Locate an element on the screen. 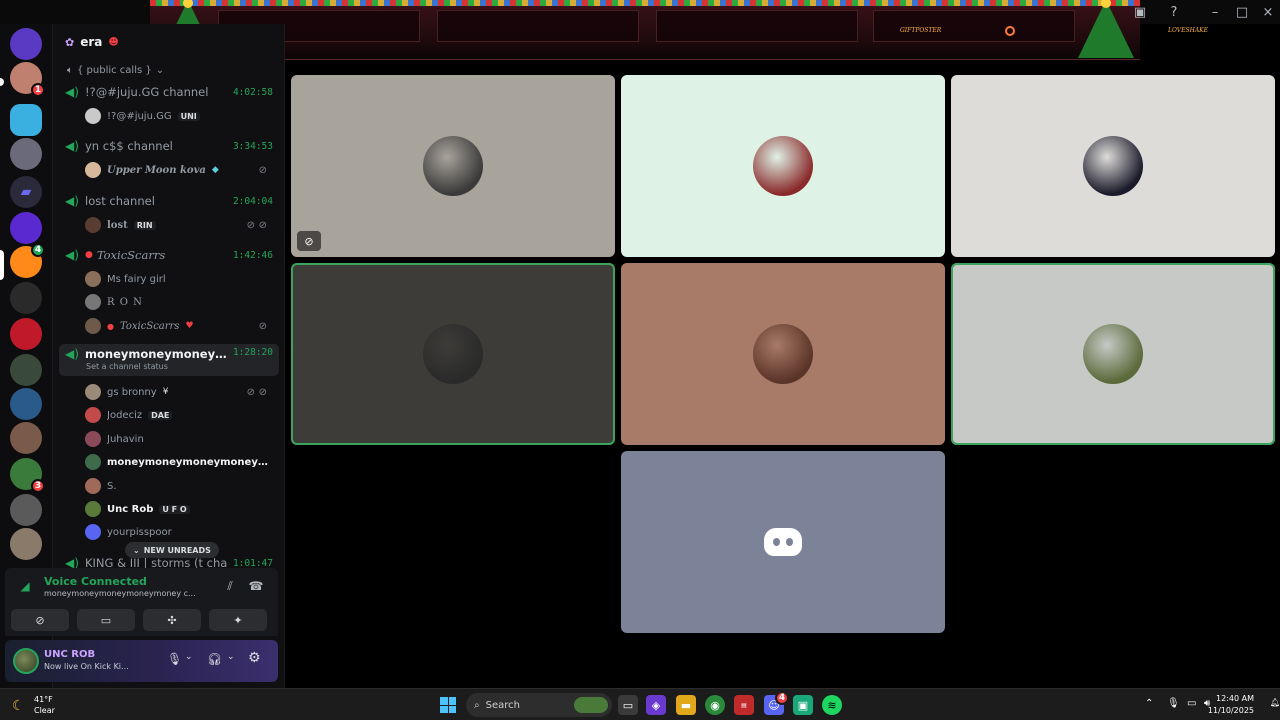 The image size is (1280, 720). screen-share-button: ▭ is located at coordinates (106, 620).